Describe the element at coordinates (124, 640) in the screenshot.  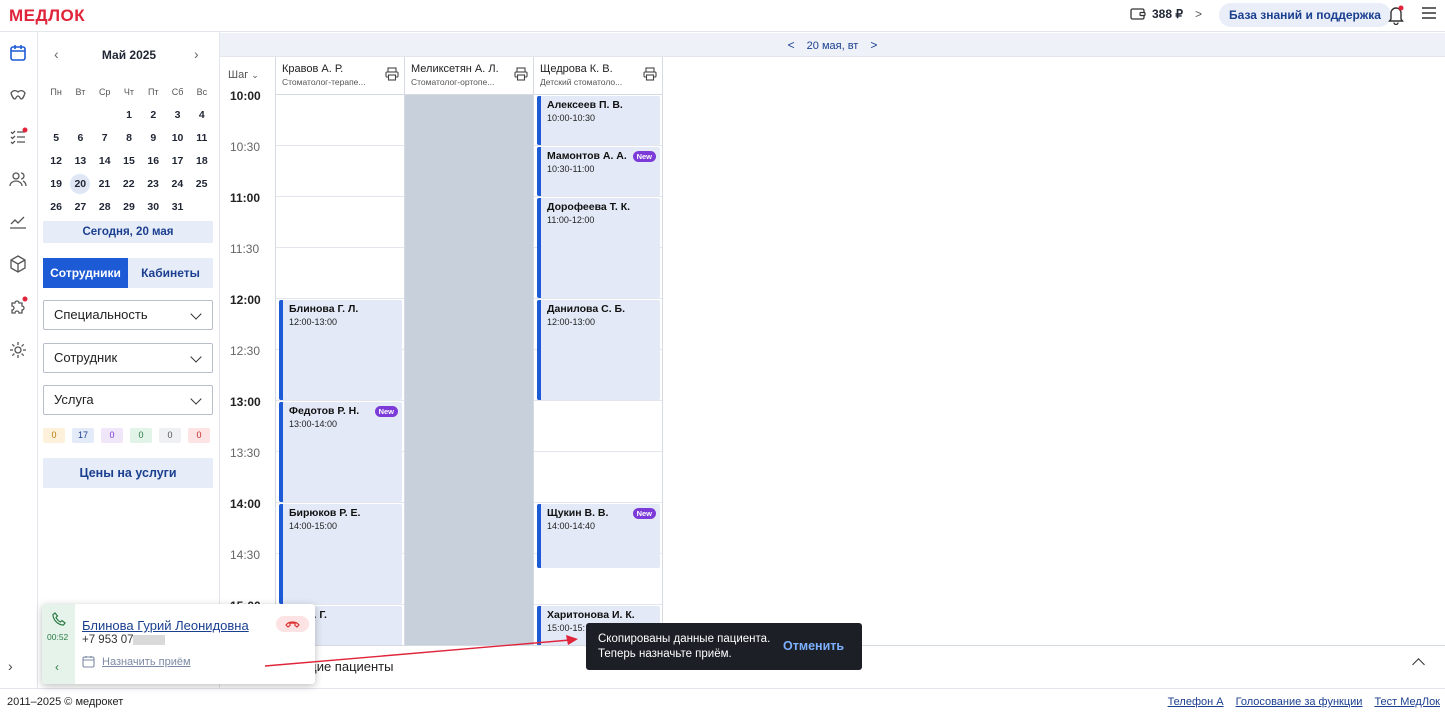
I see `caller-phone: +7 953 07` at that location.